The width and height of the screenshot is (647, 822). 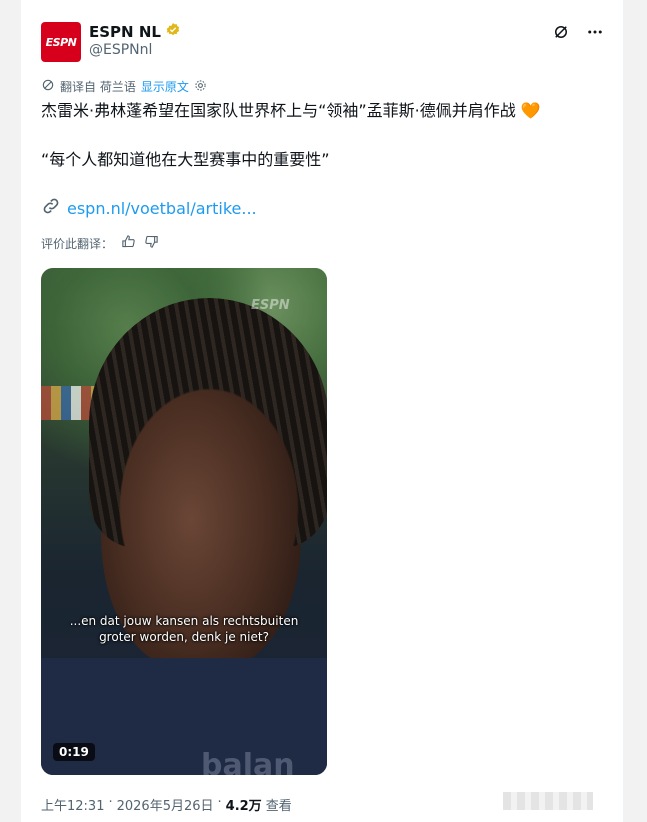 I want to click on subtitle-line-1: ...en dat jouw kansen als rechtsbuiten, so click(x=184, y=621).